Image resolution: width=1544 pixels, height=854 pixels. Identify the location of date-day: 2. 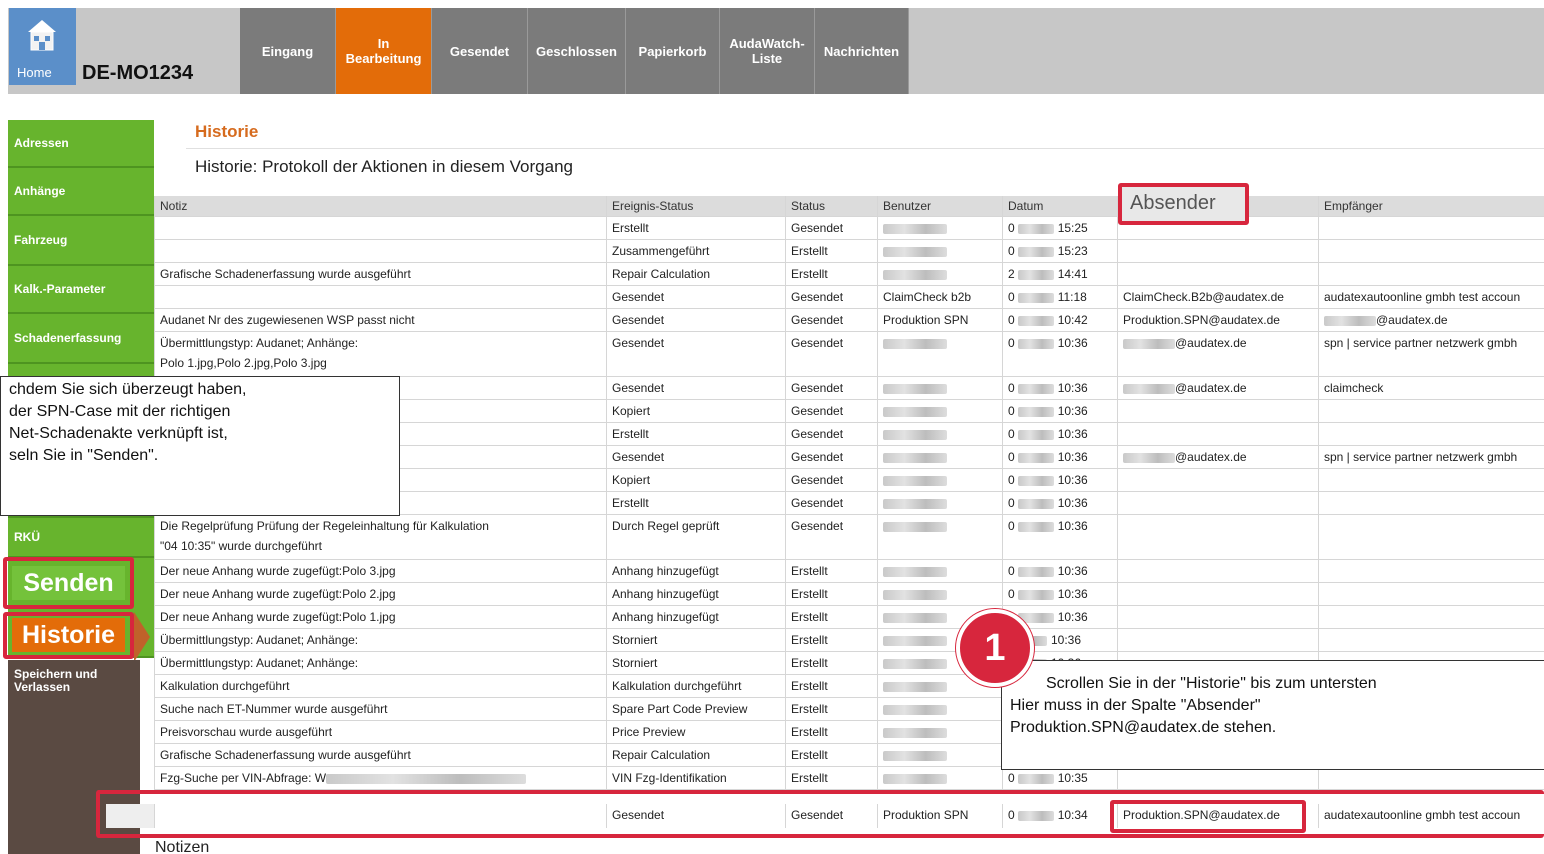
(1011, 274).